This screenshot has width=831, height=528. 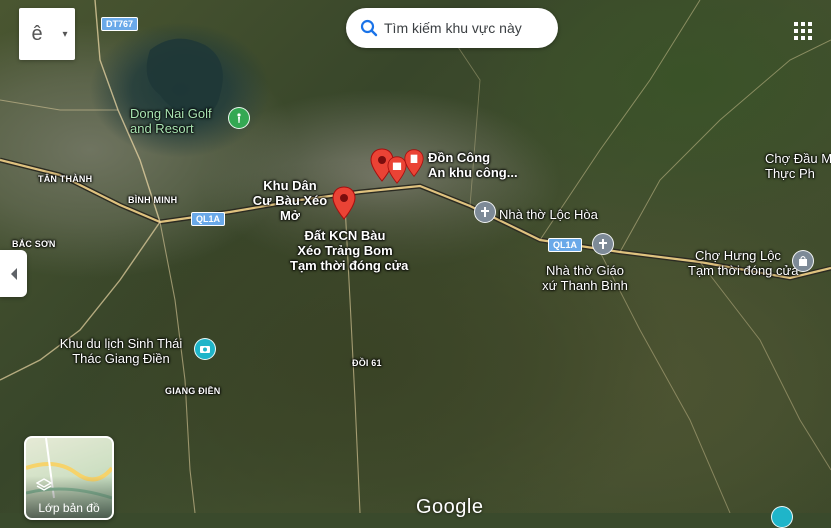 What do you see at coordinates (803, 261) in the screenshot?
I see `shopping-bag-icon` at bounding box center [803, 261].